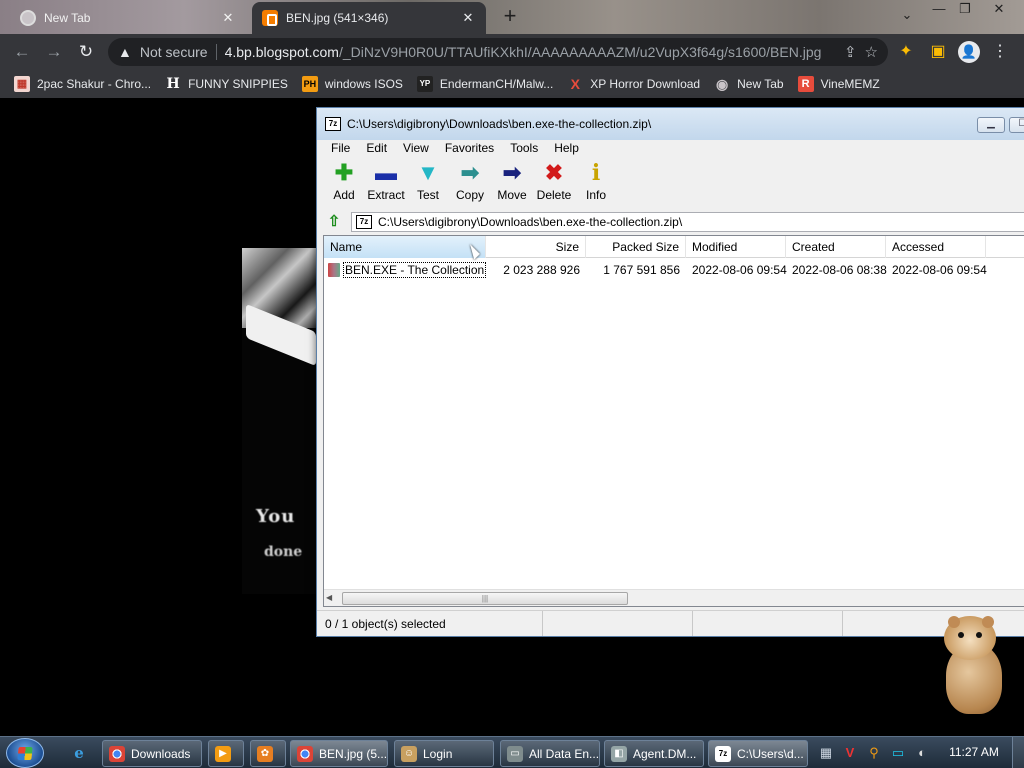 The image size is (1024, 768). I want to click on chrome-icon, so click(305, 753).